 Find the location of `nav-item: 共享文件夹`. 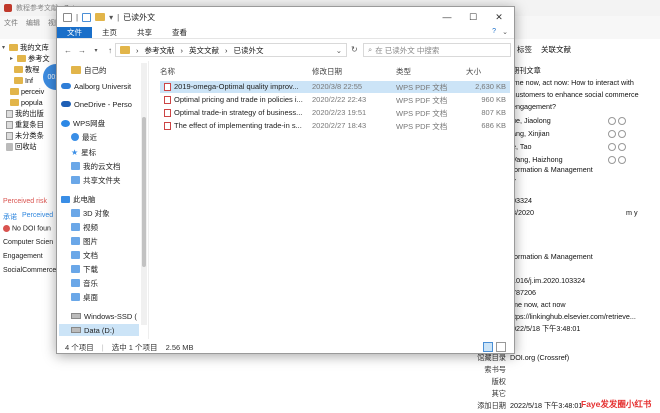

nav-item: 共享文件夹 is located at coordinates (96, 180).